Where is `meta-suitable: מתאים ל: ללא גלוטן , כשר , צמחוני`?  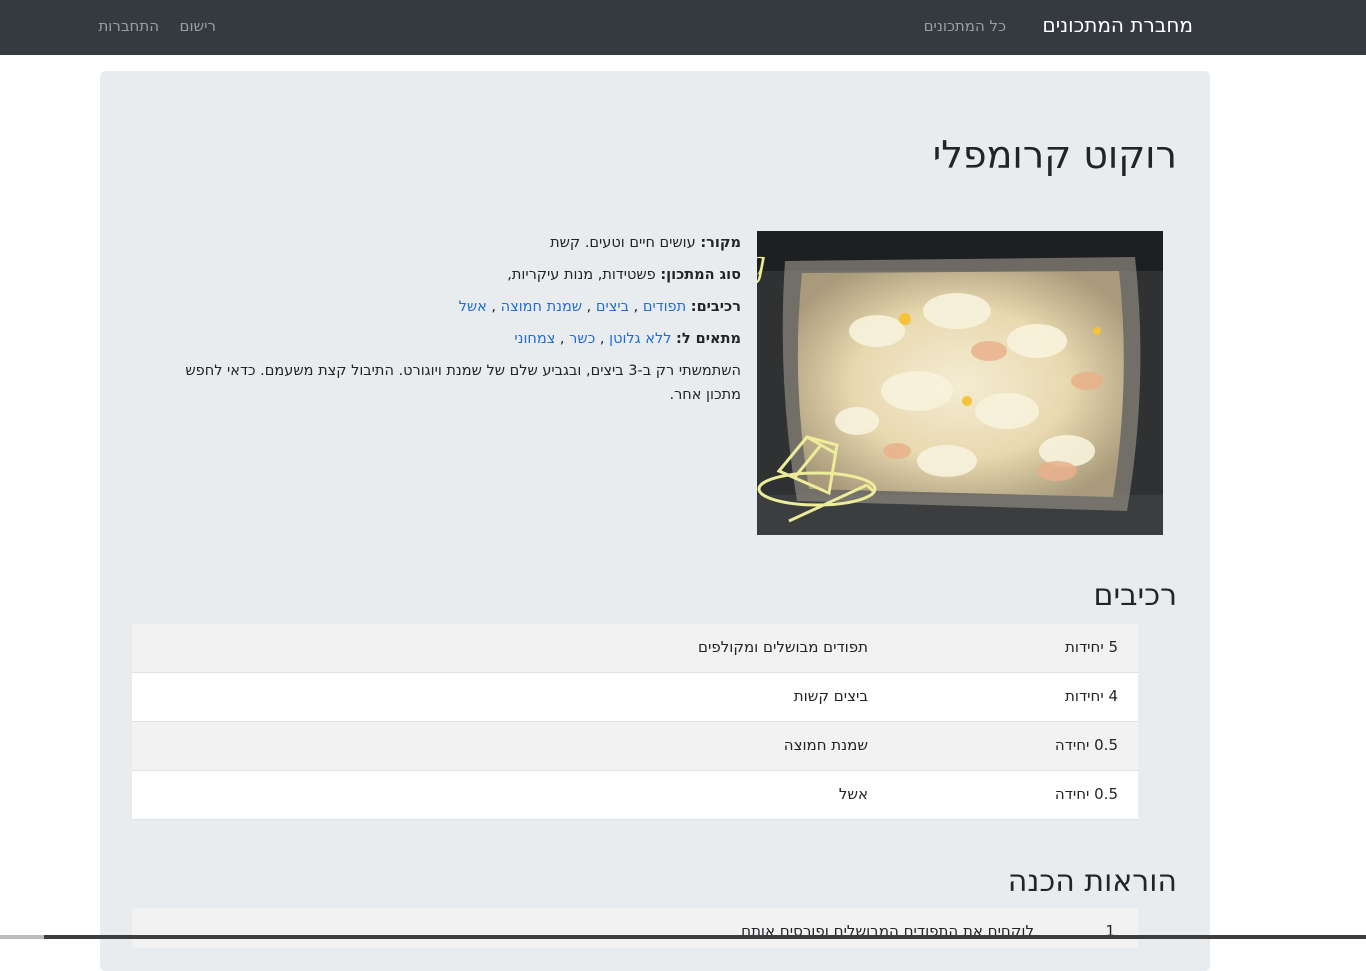
meta-suitable: מתאים ל: ללא גלוטן , כשר , צמחוני is located at coordinates (627, 339).